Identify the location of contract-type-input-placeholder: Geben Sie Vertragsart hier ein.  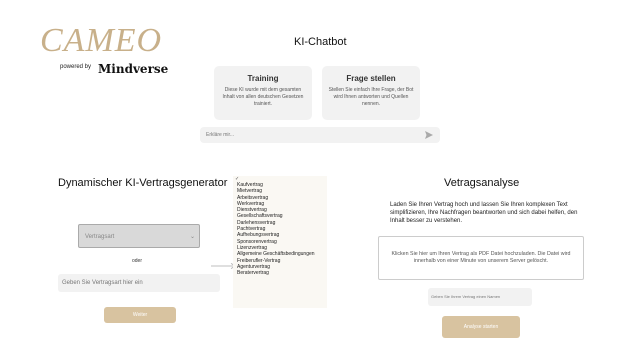
(102, 283).